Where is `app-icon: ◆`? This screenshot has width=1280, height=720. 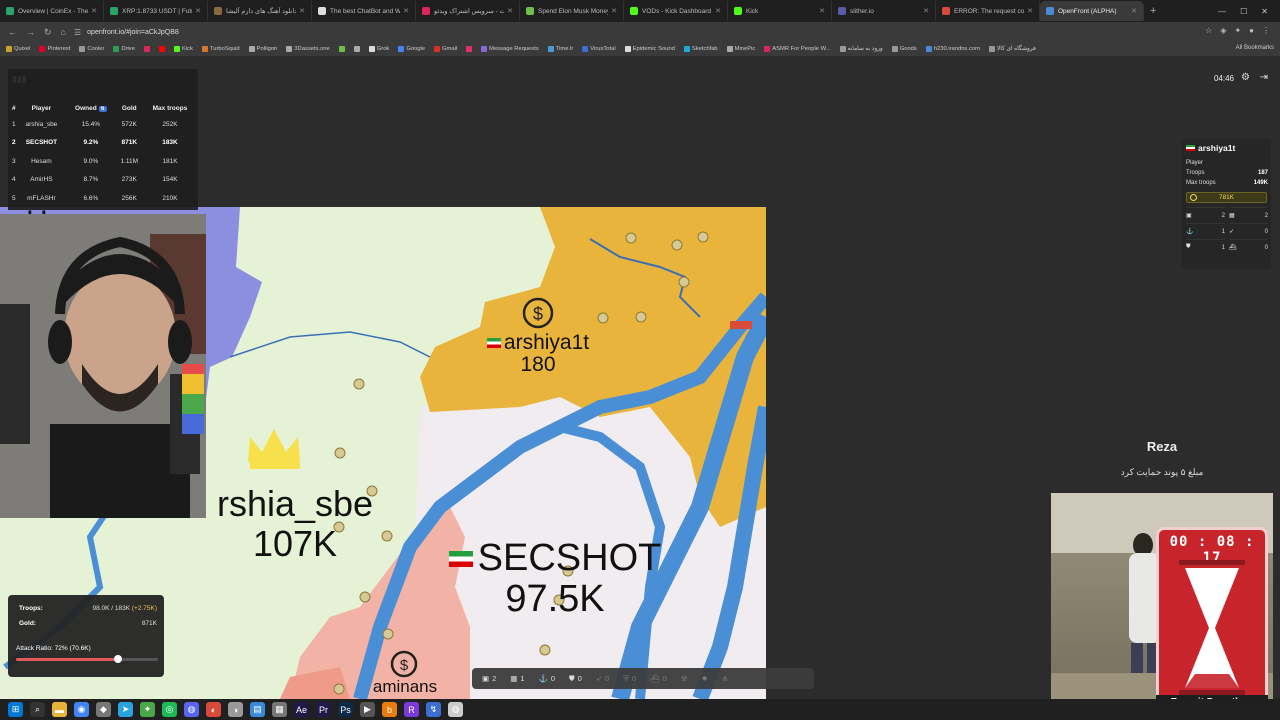
app-icon: ◆ is located at coordinates (103, 709).